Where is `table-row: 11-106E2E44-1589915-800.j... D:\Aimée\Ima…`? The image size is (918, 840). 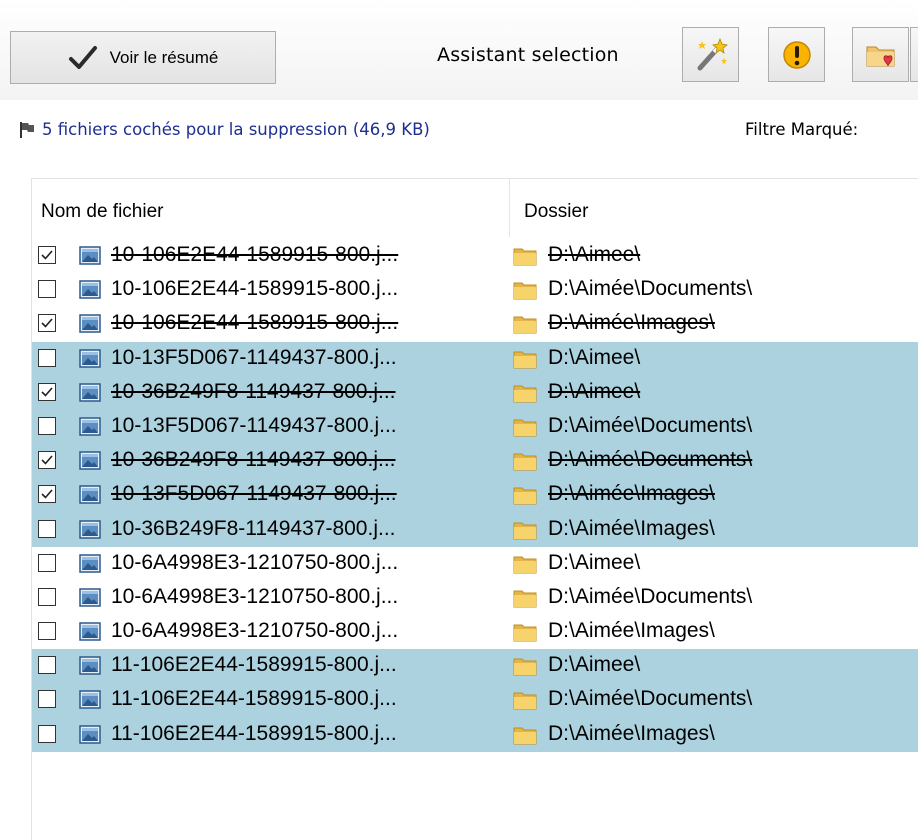 table-row: 11-106E2E44-1589915-800.j... D:\Aimée\Ima… is located at coordinates (475, 734).